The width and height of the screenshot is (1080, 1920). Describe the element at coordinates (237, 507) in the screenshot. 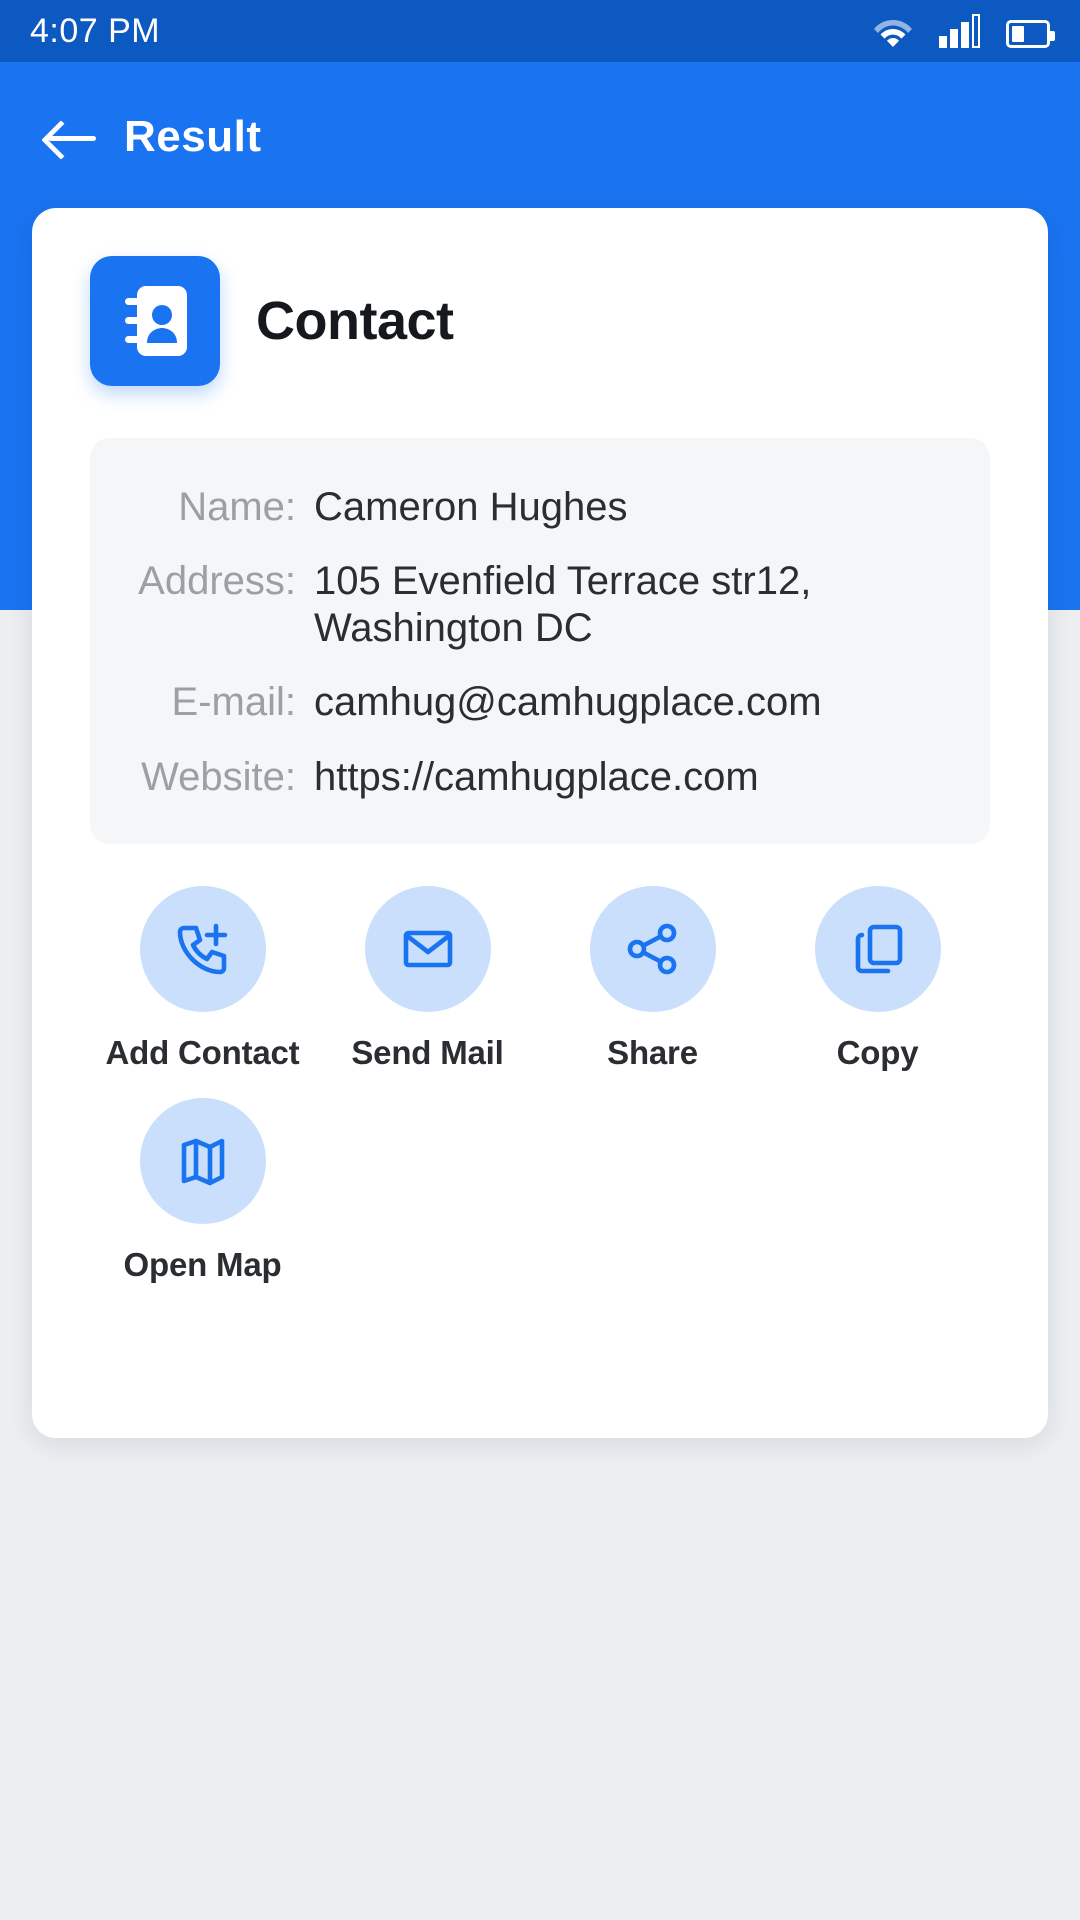

I see `detail-label: Name:` at that location.